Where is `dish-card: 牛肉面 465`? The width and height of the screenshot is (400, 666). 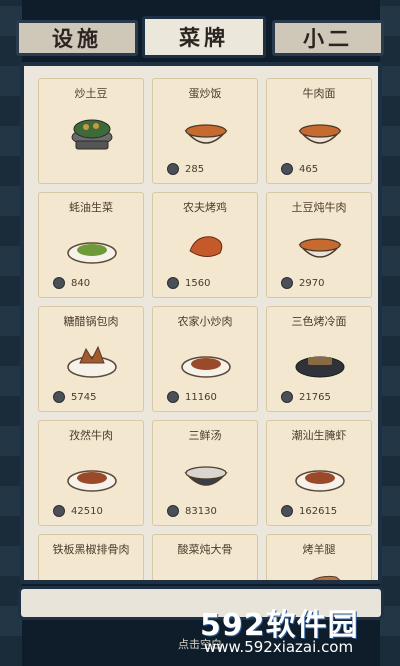 dish-card: 牛肉面 465 is located at coordinates (319, 131).